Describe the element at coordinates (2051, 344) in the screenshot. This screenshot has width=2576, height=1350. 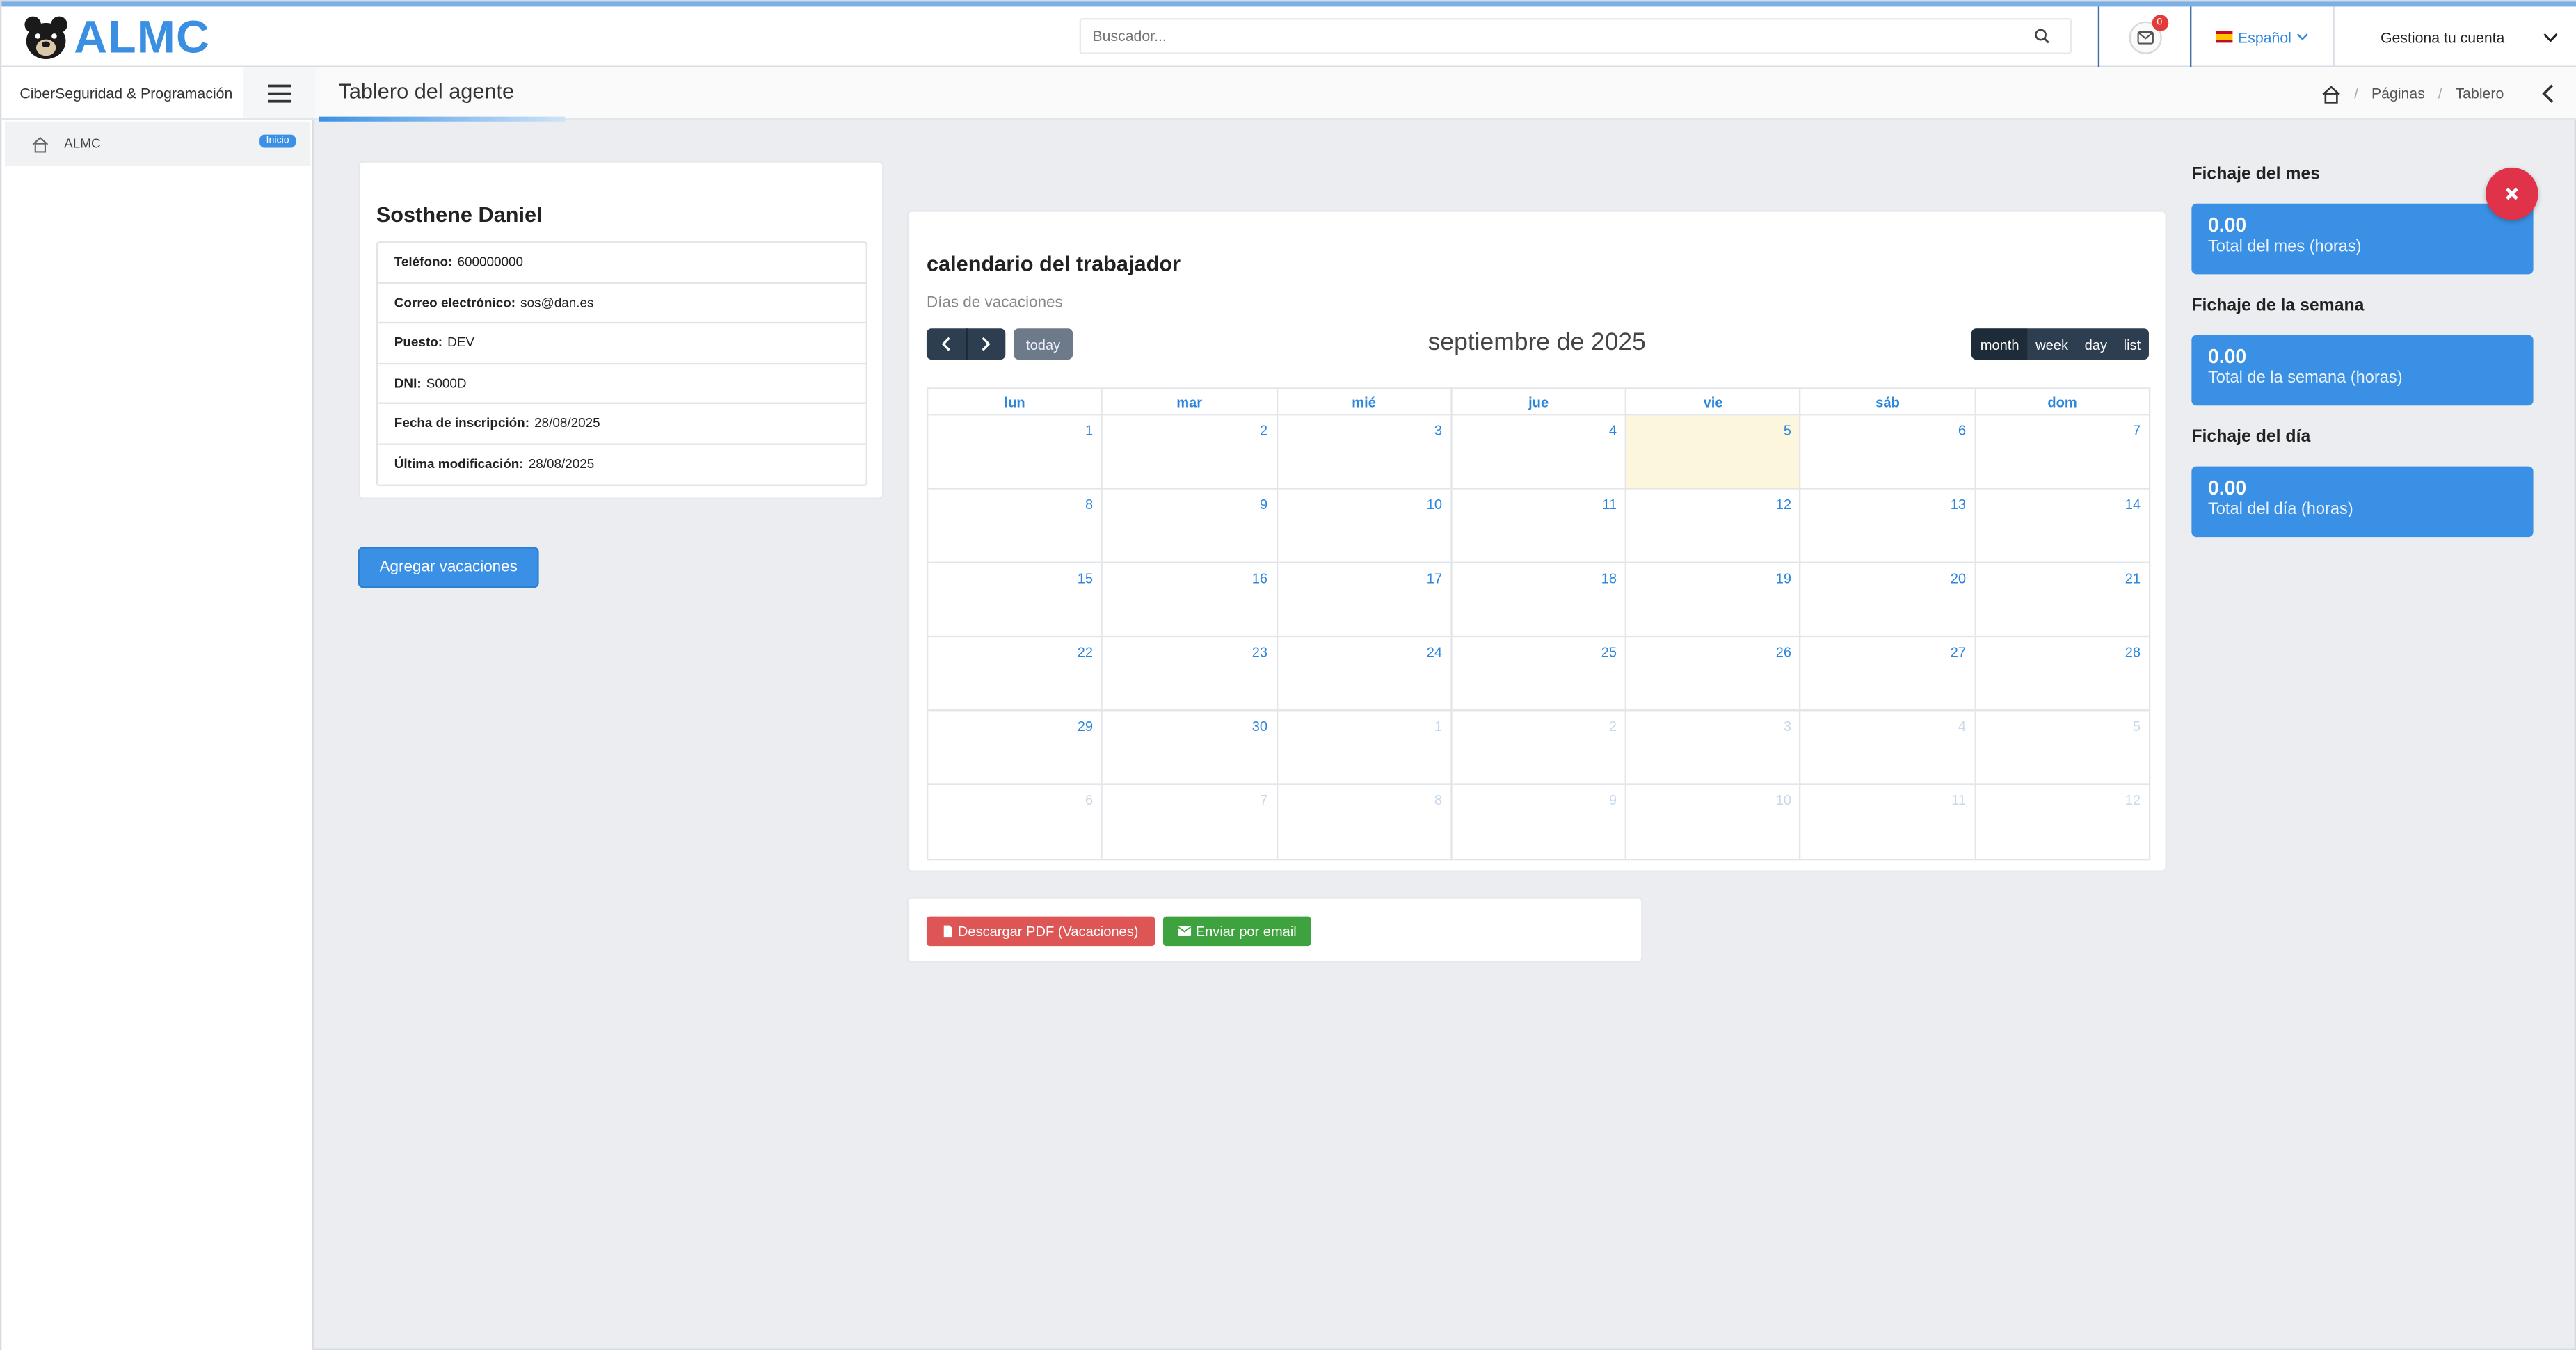
I see `view-week-button: week` at that location.